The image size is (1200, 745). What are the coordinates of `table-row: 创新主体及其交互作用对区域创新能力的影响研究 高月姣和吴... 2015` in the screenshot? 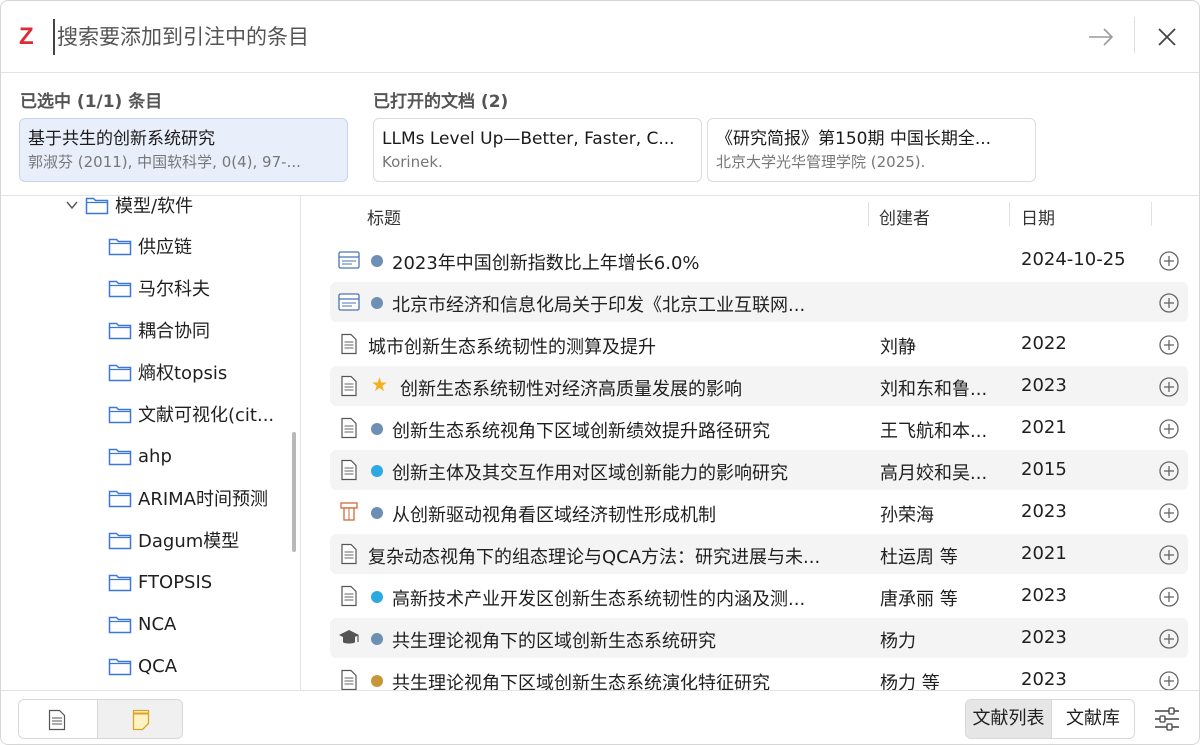 It's located at (759, 470).